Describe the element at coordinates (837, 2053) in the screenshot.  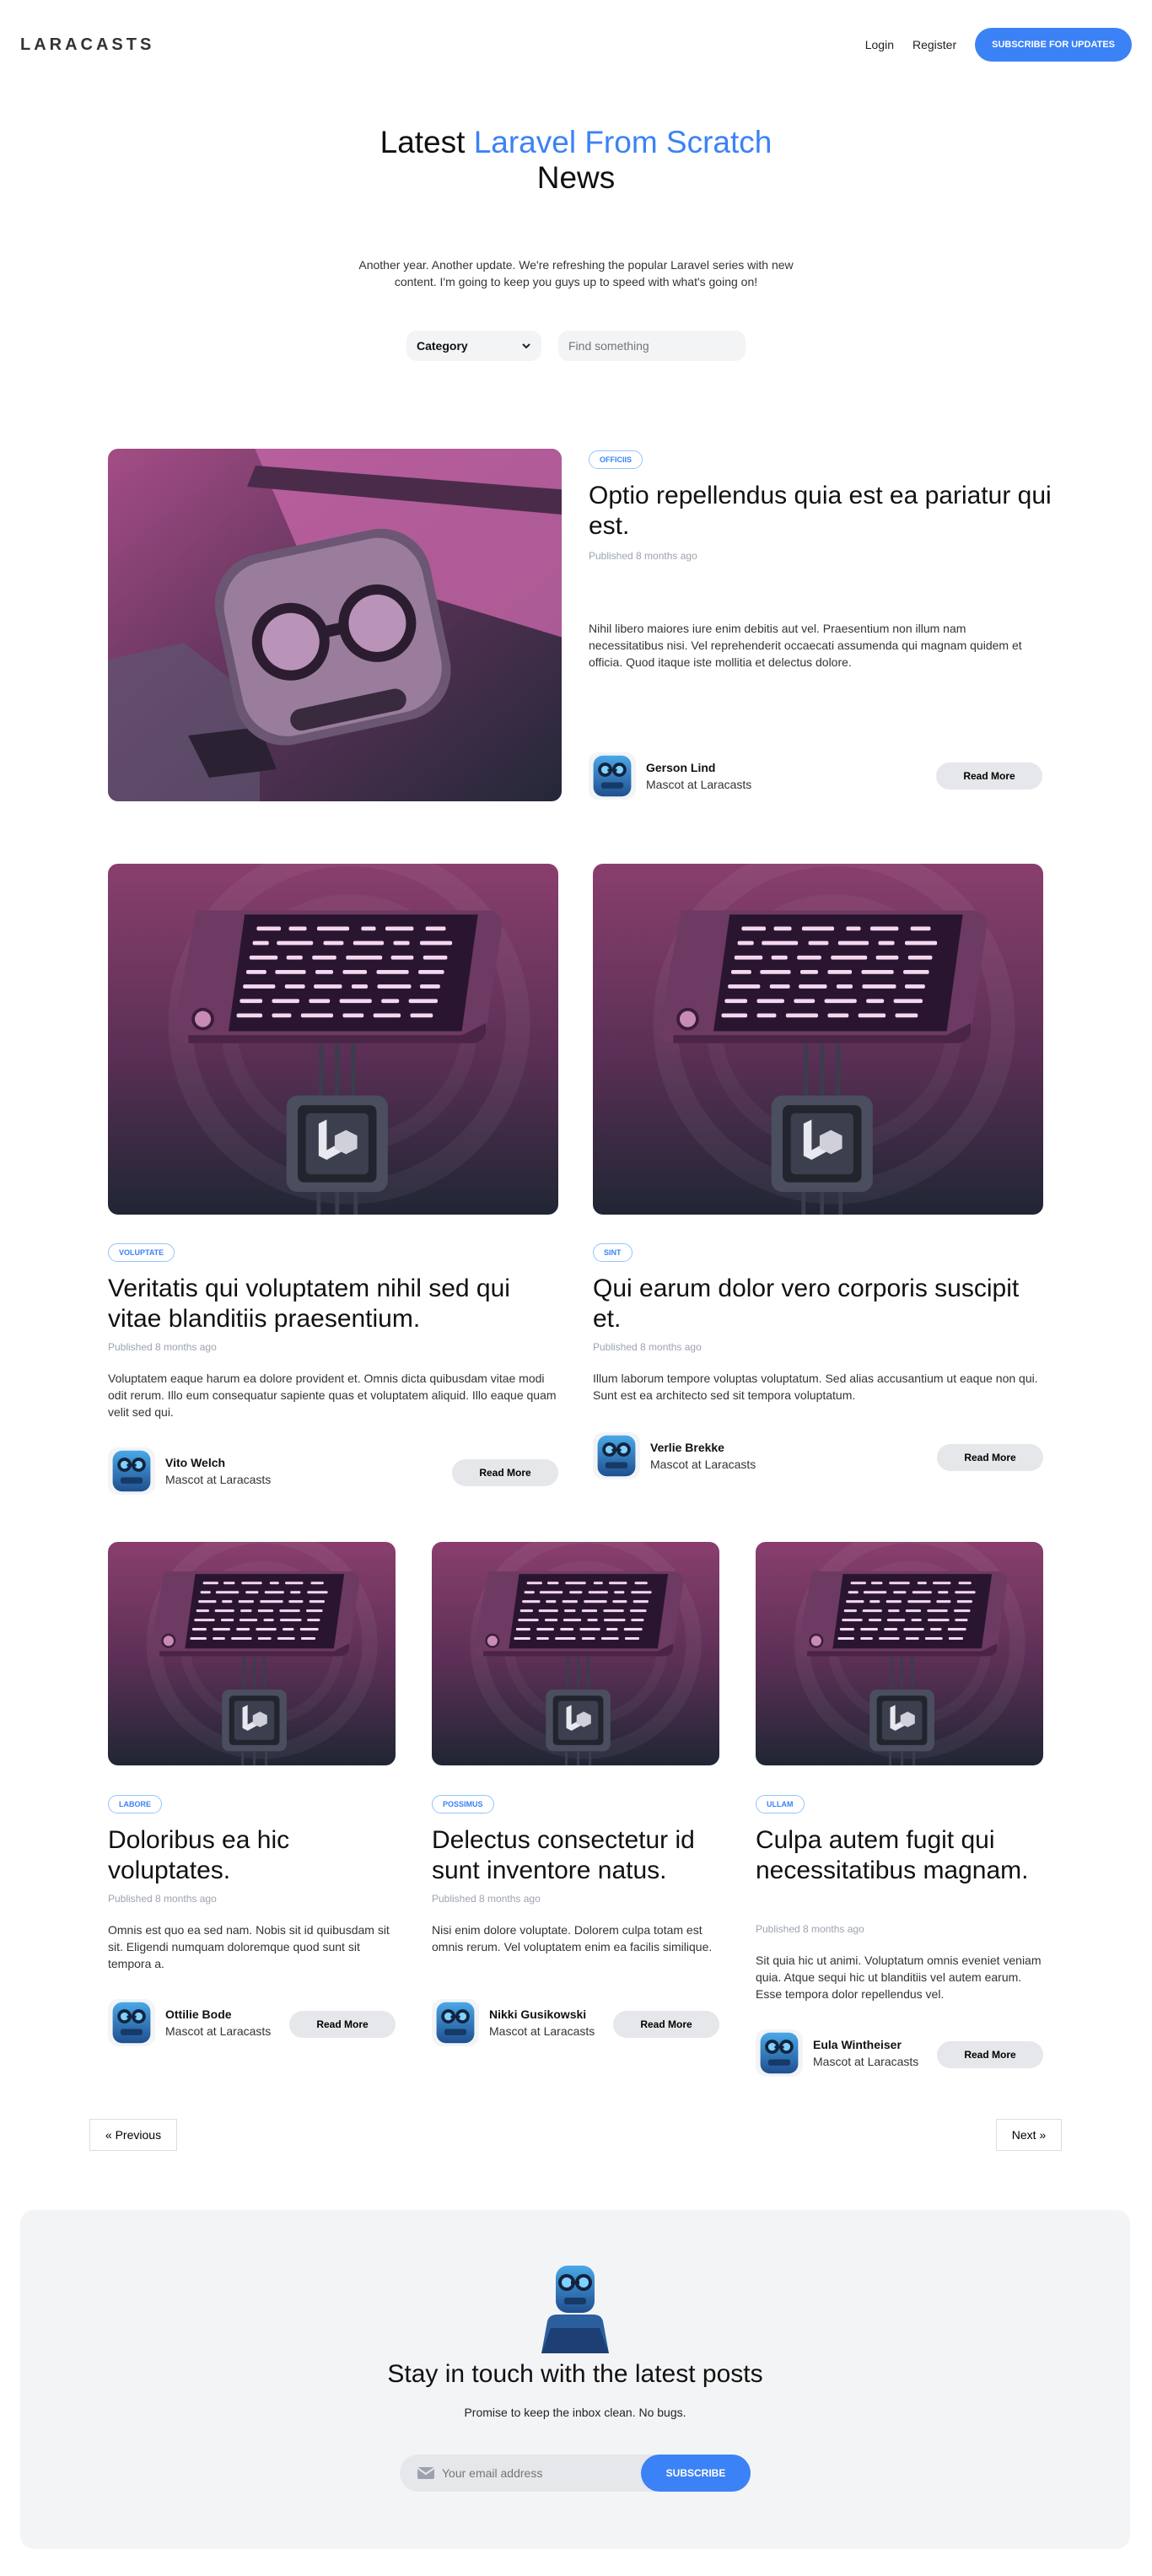
I see `post-author: Eula Wintheiser Mascot at Laracasts` at that location.